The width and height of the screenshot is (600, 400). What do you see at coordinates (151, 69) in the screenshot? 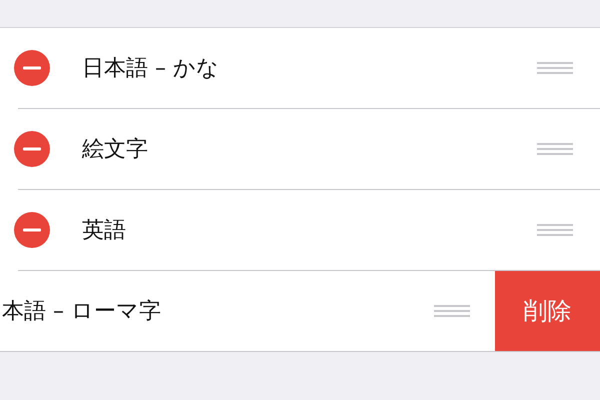
I see `keyboard-name: 日本語 – かな` at bounding box center [151, 69].